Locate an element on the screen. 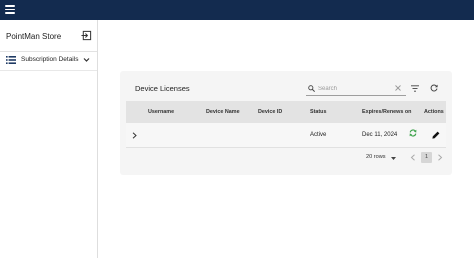 This screenshot has width=474, height=258. chevron-down-icon is located at coordinates (86, 60).